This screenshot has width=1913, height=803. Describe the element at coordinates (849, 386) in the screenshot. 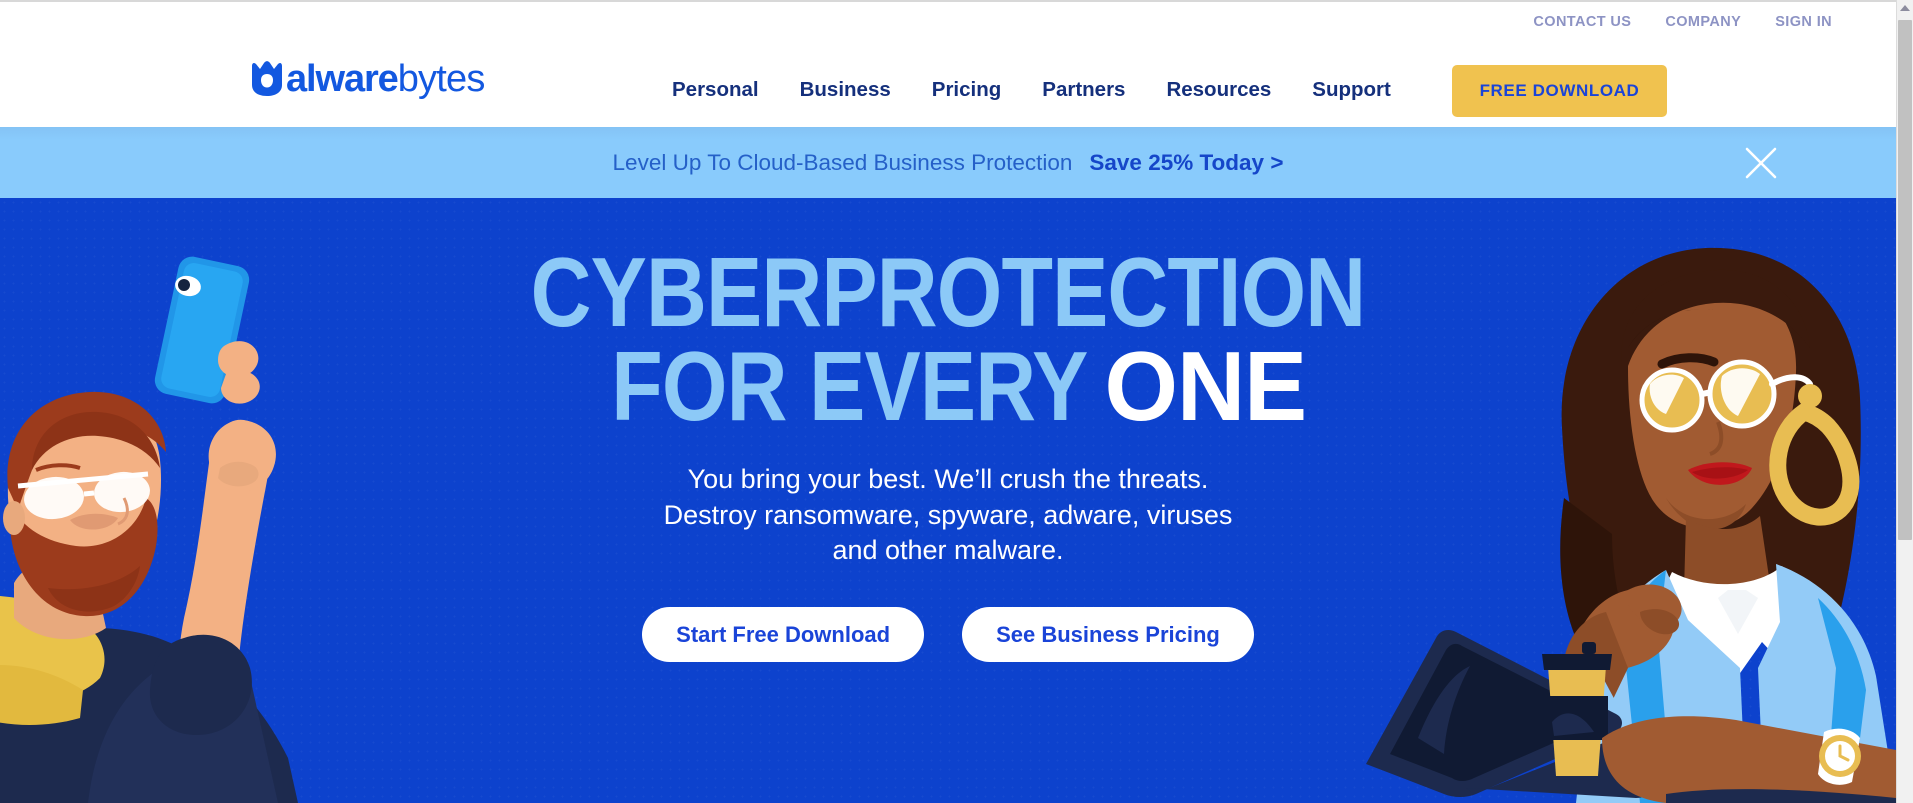

I see `hero-headline-part1: FOR EVERY` at that location.